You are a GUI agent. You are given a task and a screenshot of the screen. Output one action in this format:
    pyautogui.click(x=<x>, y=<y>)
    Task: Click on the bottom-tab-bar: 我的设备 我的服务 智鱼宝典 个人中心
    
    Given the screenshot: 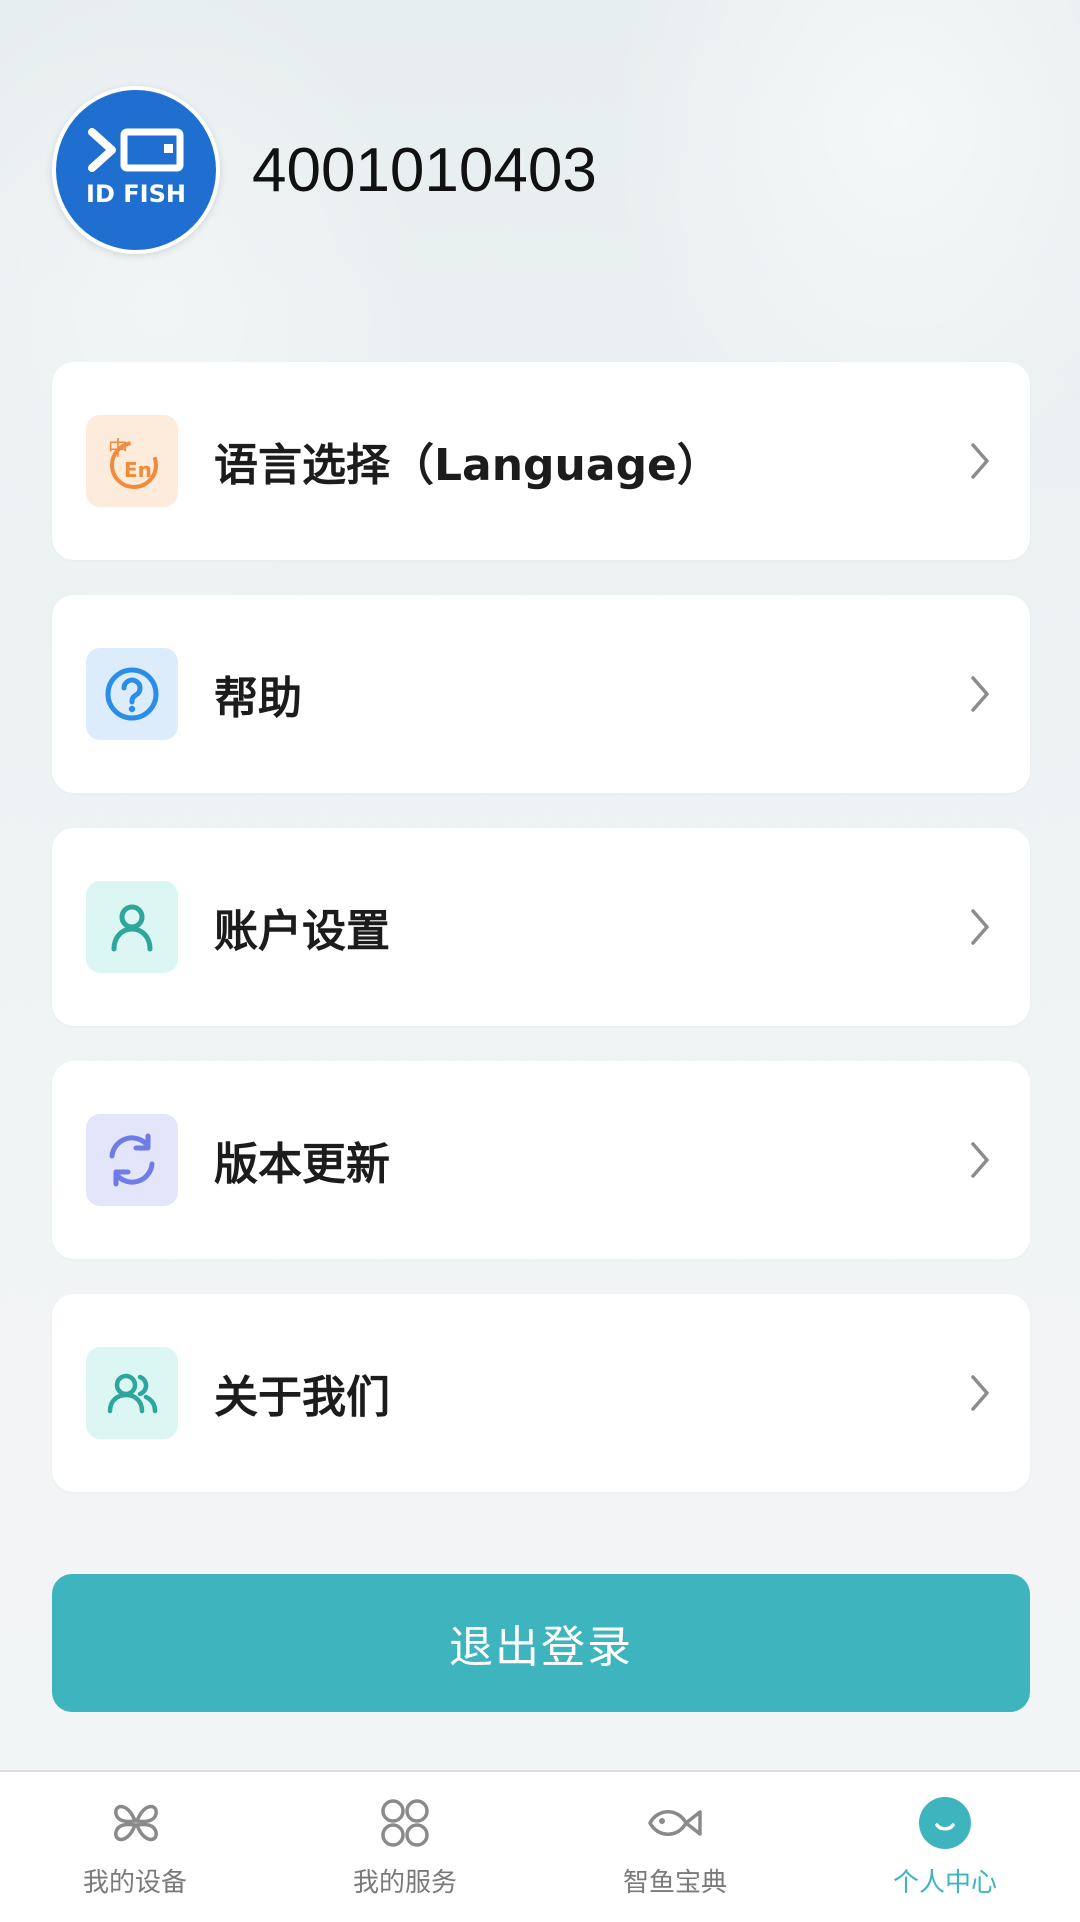 What is the action you would take?
    pyautogui.click(x=540, y=1846)
    